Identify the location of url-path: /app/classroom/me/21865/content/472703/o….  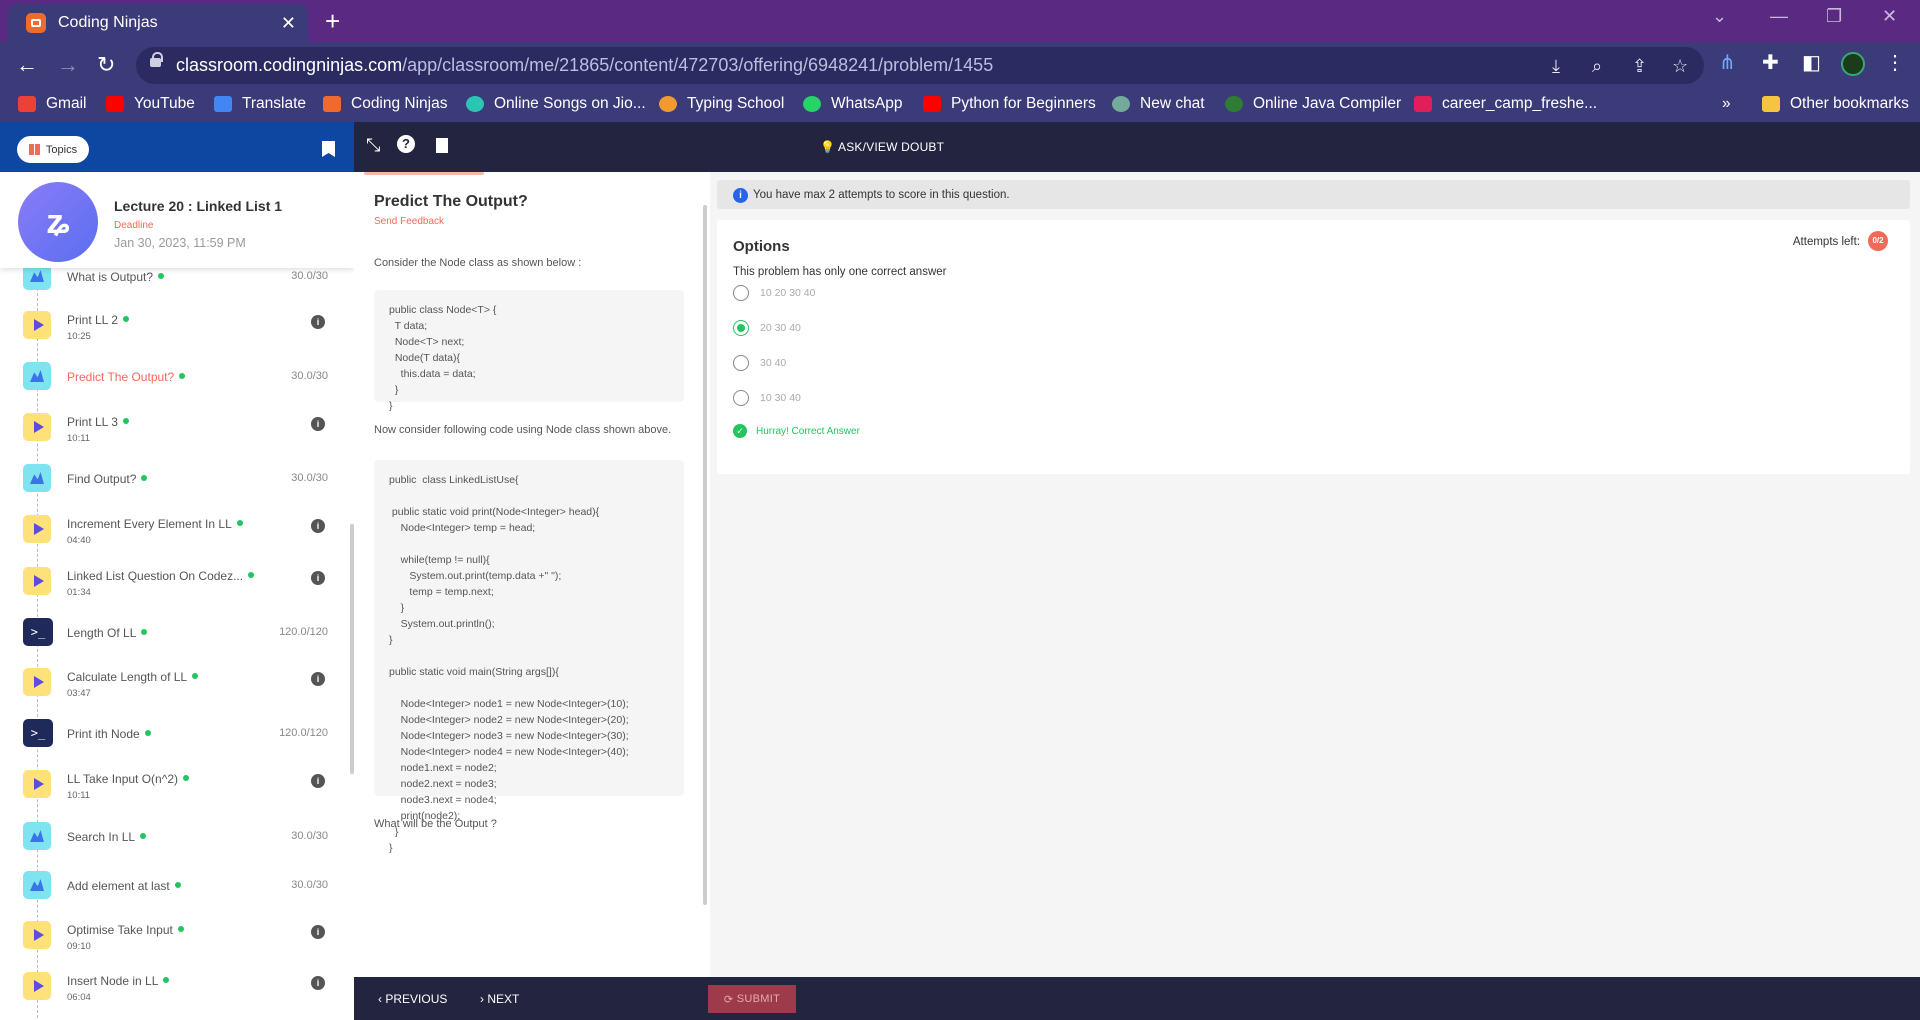
(698, 65).